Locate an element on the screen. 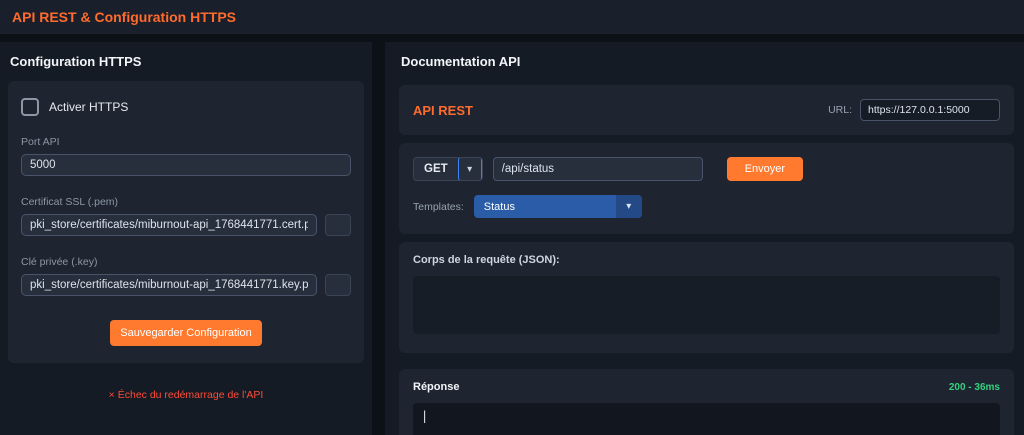 The width and height of the screenshot is (1024, 435). ssl-cert-browse-button is located at coordinates (338, 225).